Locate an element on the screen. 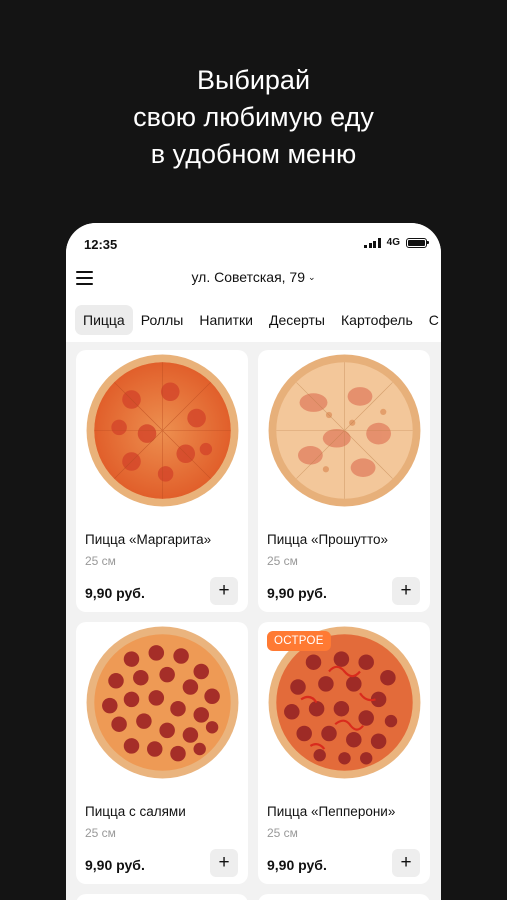 The image size is (507, 900). tab-potatoes: Картофель is located at coordinates (377, 320).